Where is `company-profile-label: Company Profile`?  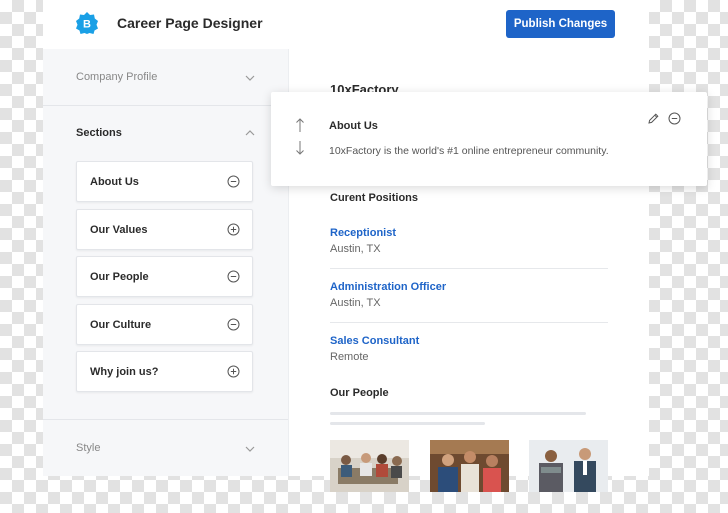 company-profile-label: Company Profile is located at coordinates (117, 77).